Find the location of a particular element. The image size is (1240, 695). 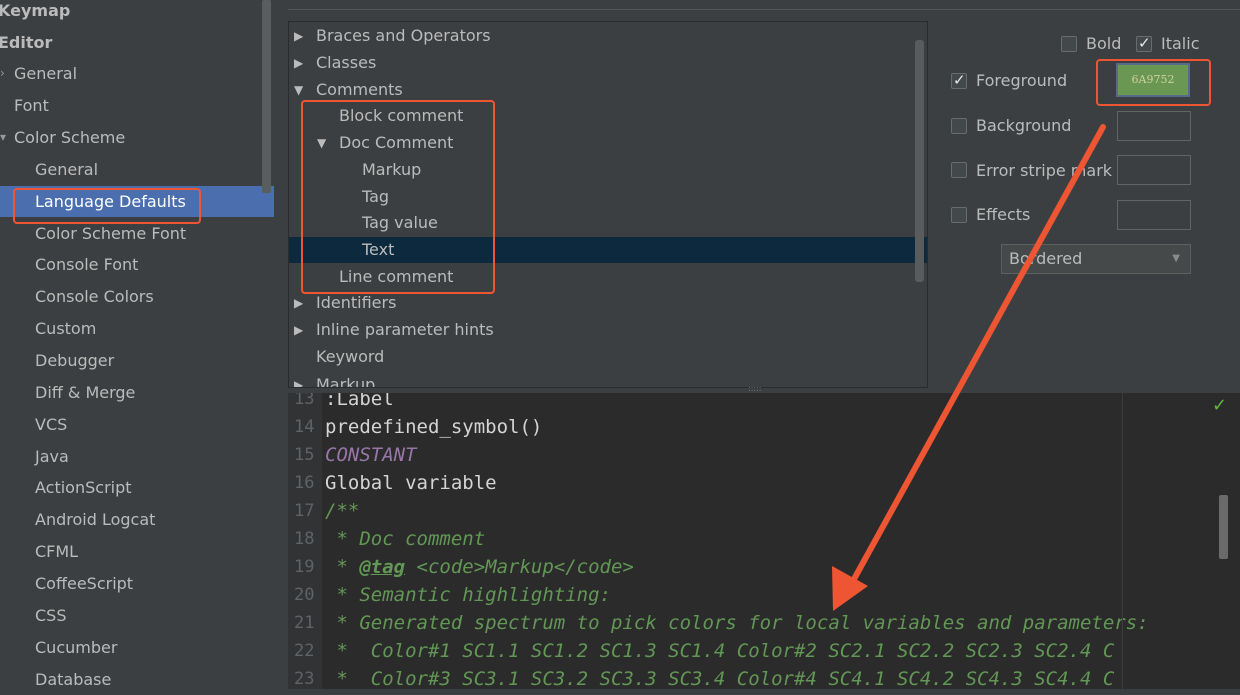

line-number: 15 is located at coordinates (304, 455).